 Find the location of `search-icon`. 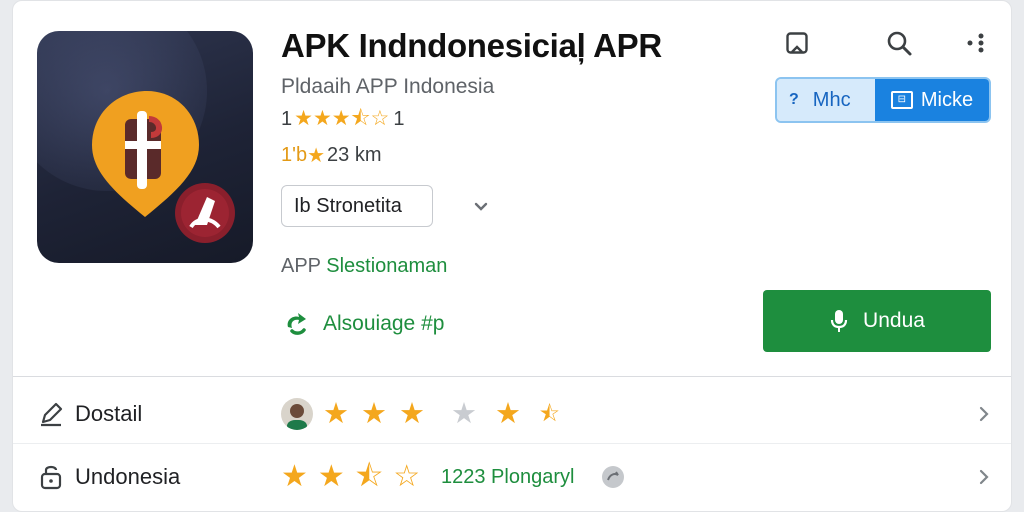

search-icon is located at coordinates (899, 43).